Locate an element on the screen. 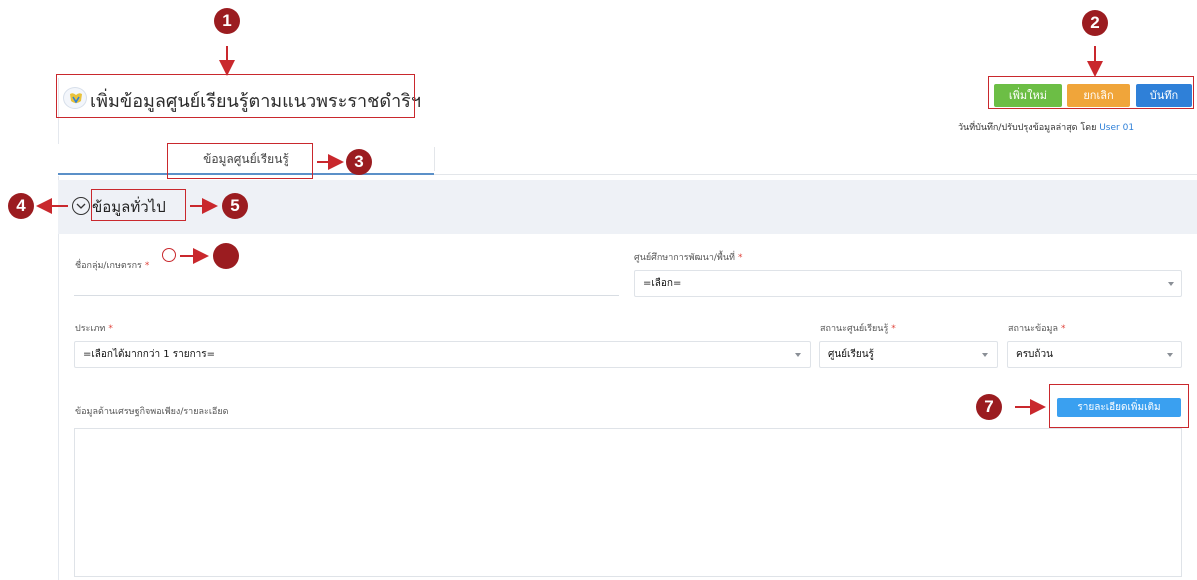 This screenshot has height=580, width=1197. annotation-marker-4: 4 is located at coordinates (21, 206).